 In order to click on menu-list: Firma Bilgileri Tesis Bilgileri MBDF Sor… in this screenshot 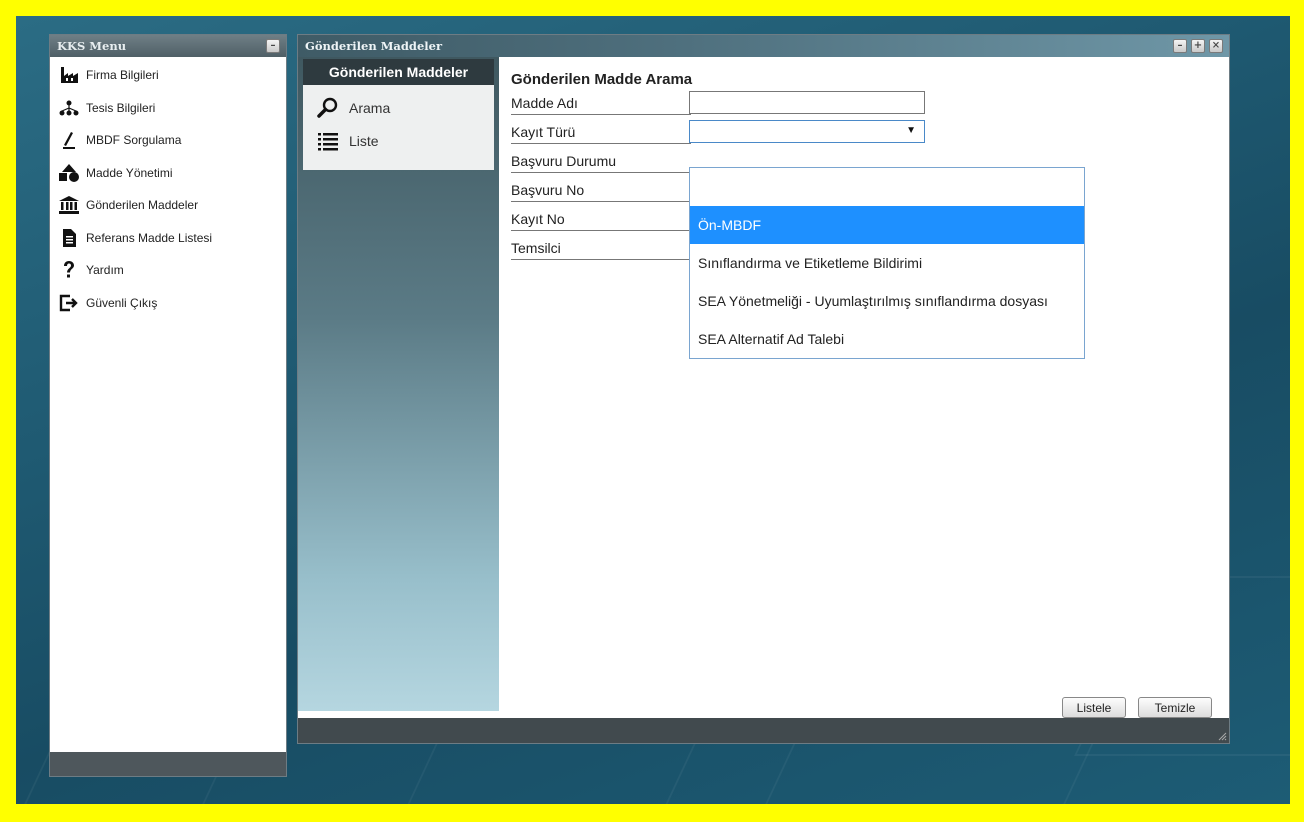, I will do `click(168, 188)`.